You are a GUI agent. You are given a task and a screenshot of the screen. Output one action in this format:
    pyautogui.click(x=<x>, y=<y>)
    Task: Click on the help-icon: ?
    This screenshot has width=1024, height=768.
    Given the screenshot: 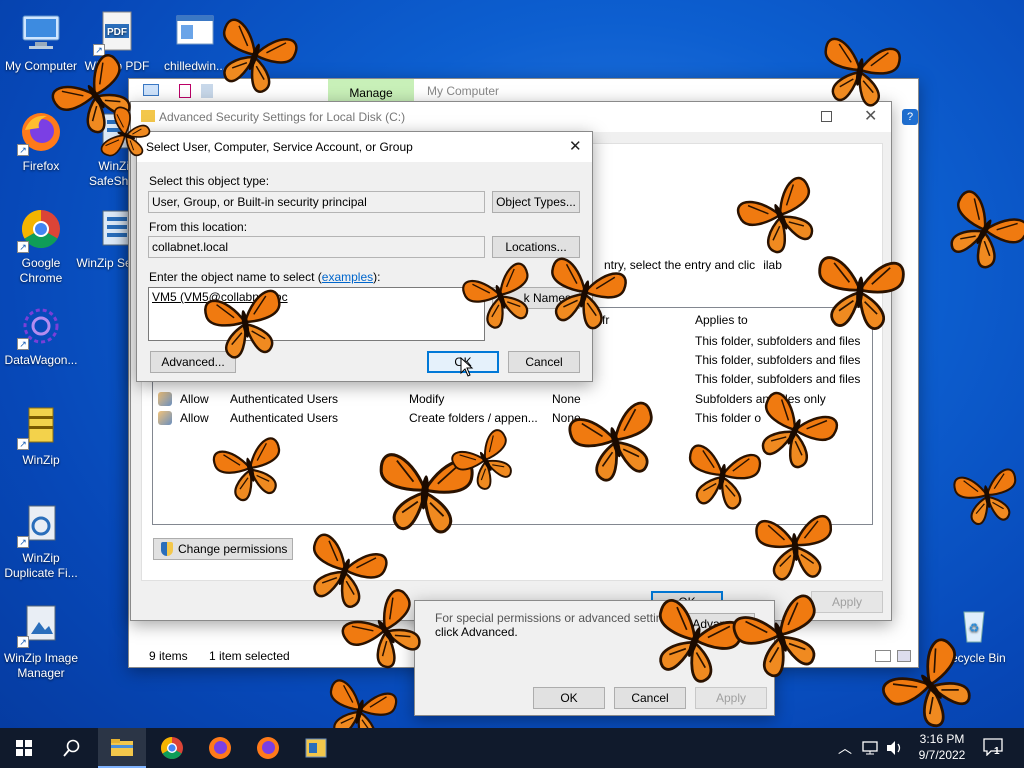 What is the action you would take?
    pyautogui.click(x=910, y=117)
    